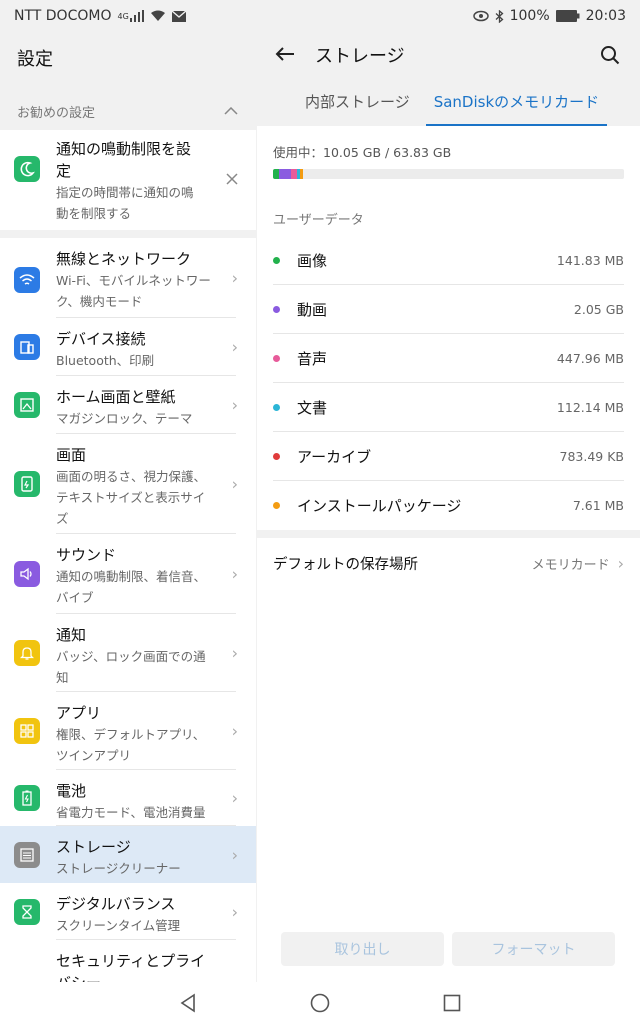 The image size is (640, 1024). I want to click on storage-tabs: 内部ストレージ SanDiskのメモリカード, so click(448, 102).